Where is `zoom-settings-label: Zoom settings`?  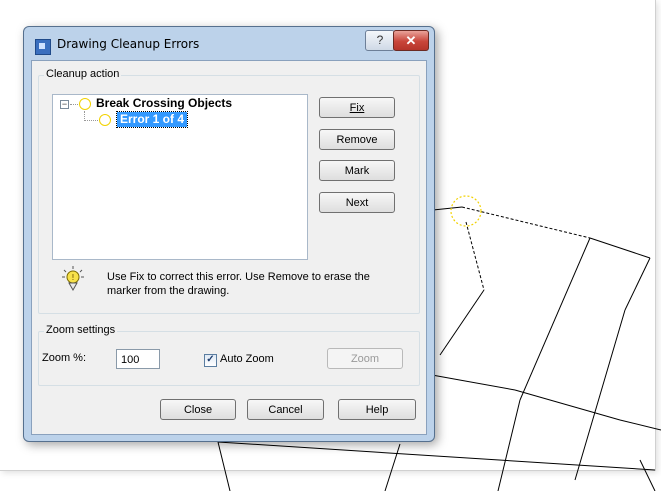
zoom-settings-label: Zoom settings is located at coordinates (81, 330).